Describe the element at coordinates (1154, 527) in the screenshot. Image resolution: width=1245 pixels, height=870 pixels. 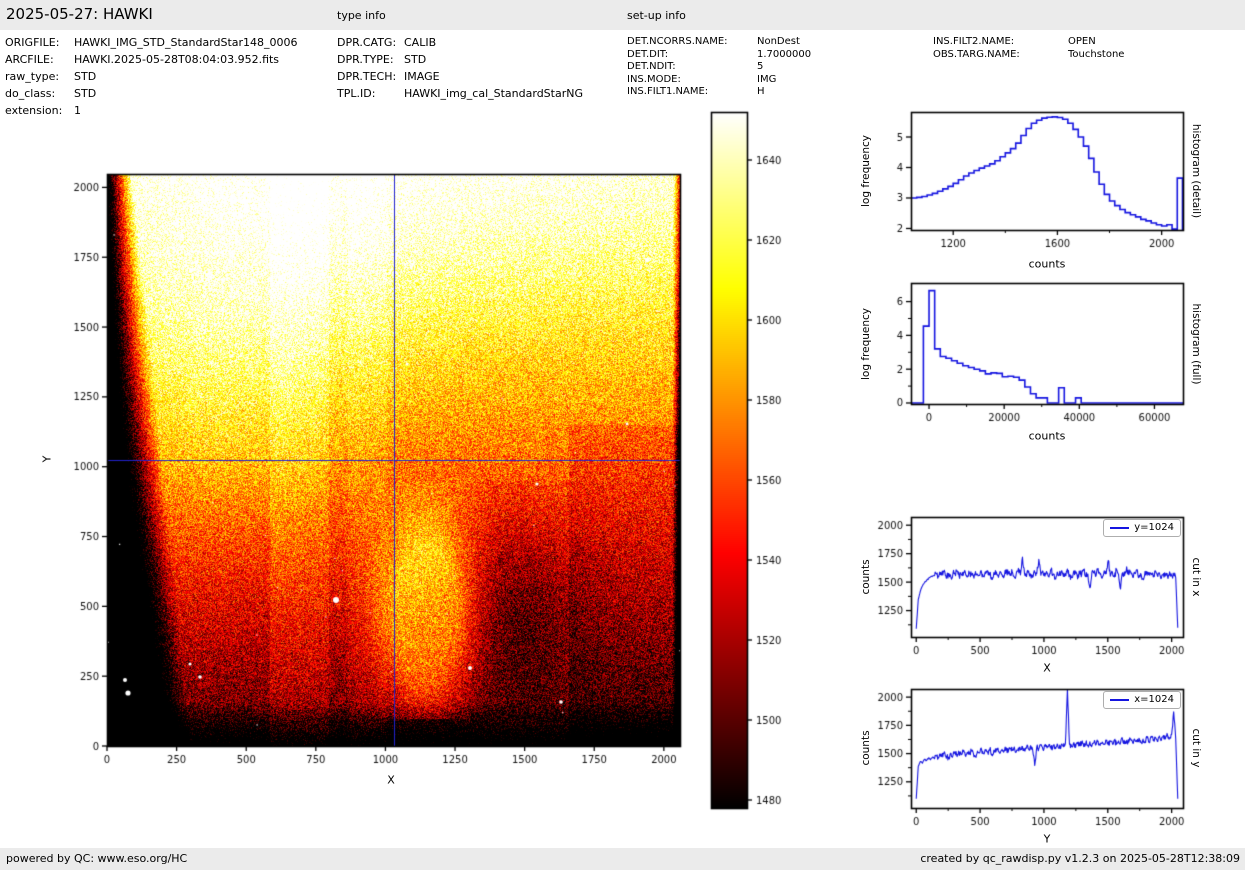
I see `cut-x-legend-label: y=1024` at that location.